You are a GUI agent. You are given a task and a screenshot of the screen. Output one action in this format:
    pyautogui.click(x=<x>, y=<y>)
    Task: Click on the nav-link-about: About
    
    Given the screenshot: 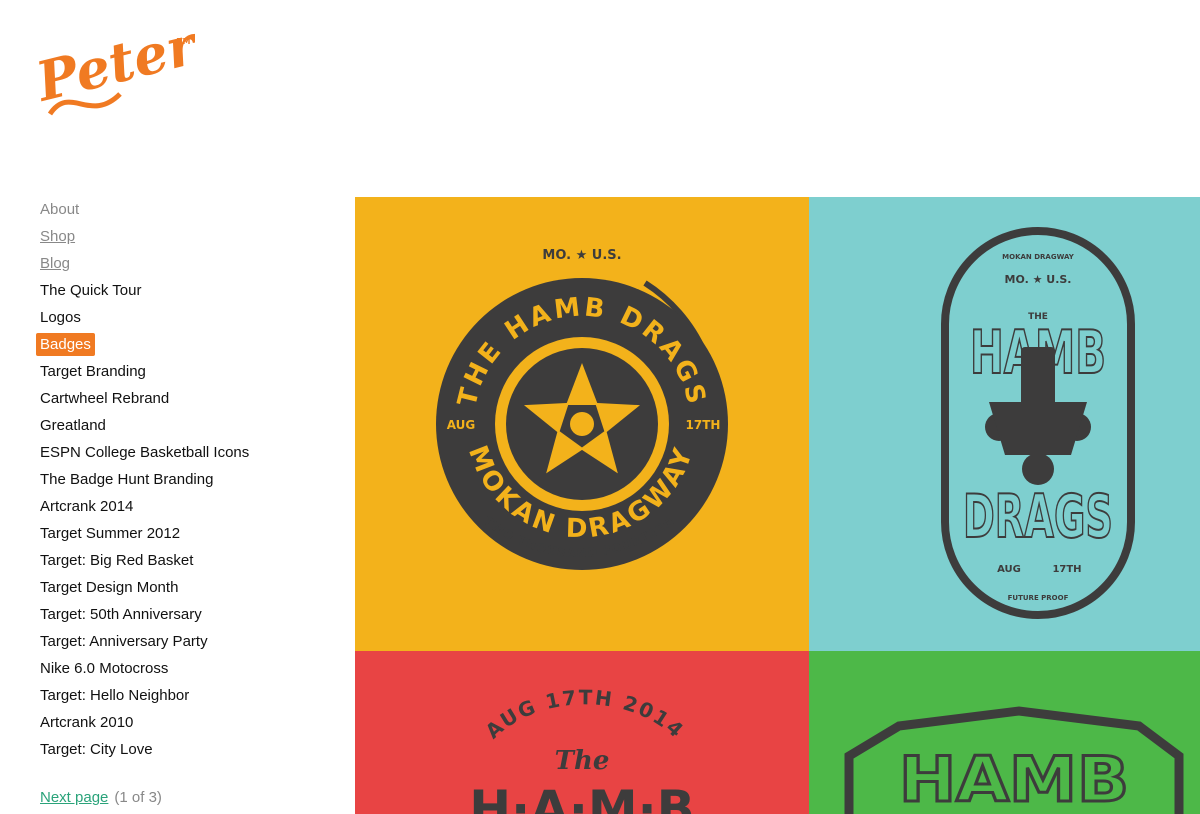 What is the action you would take?
    pyautogui.click(x=59, y=209)
    